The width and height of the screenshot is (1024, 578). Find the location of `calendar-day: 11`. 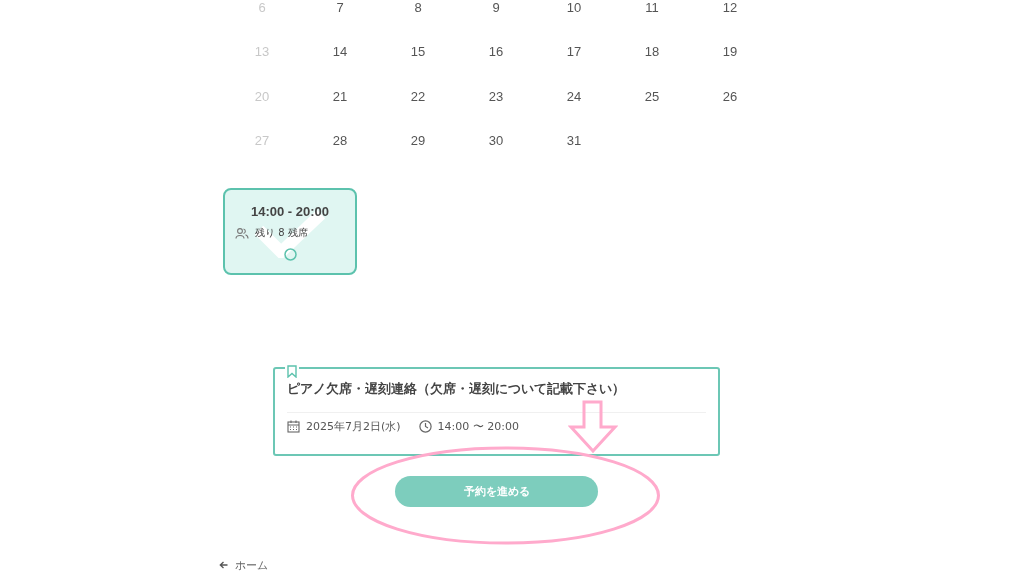

calendar-day: 11 is located at coordinates (652, 15).